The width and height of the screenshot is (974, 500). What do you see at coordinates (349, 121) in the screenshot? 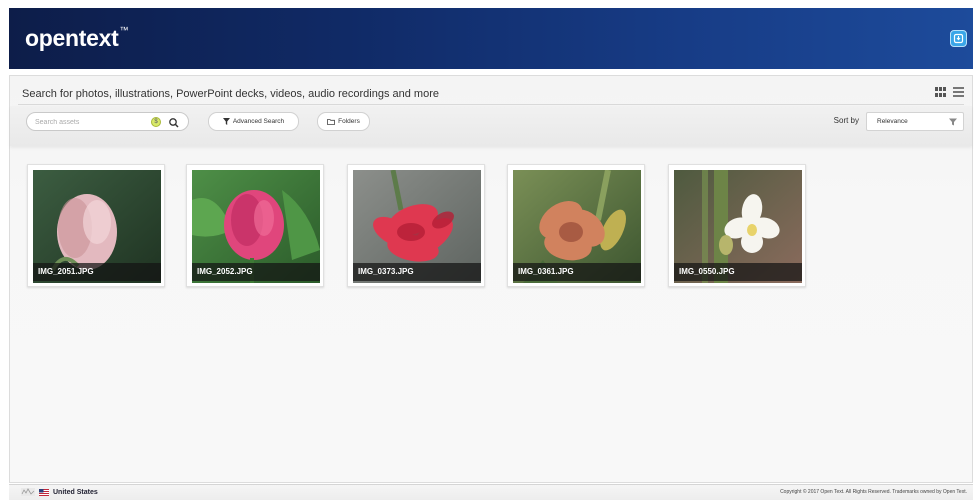
I see `folders-label: Folders` at bounding box center [349, 121].